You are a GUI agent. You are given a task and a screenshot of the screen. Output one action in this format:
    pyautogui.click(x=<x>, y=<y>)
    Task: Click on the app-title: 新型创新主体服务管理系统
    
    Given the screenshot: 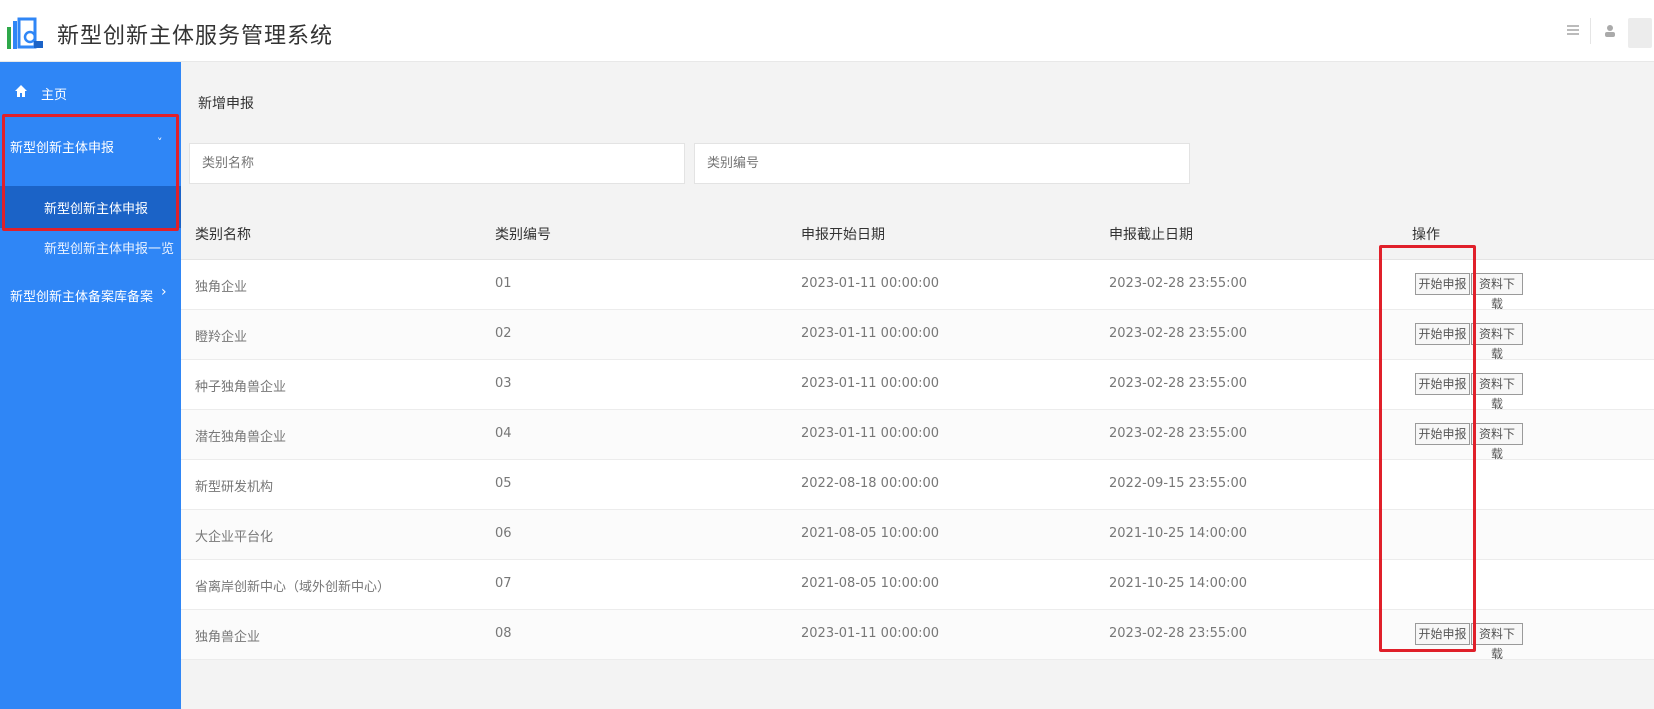 What is the action you would take?
    pyautogui.click(x=195, y=36)
    